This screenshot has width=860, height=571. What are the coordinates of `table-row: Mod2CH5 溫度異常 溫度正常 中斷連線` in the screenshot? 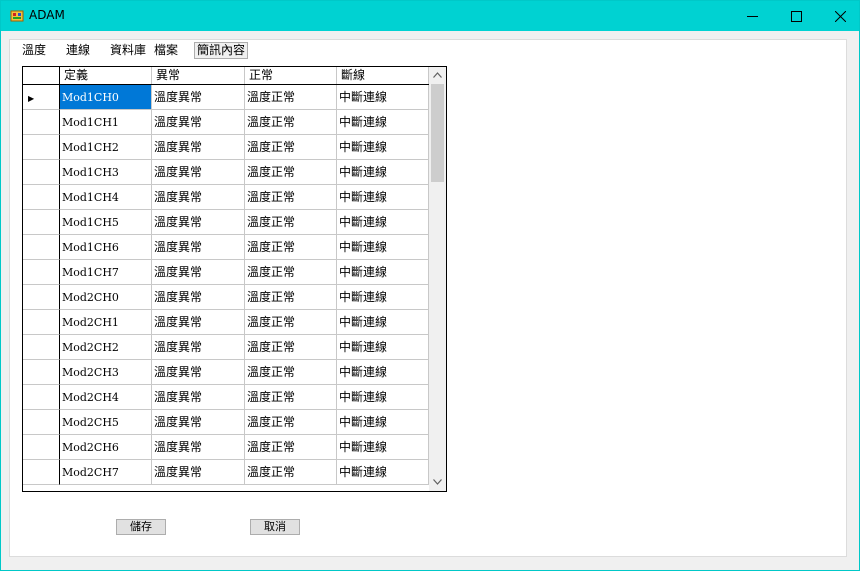 It's located at (226, 422).